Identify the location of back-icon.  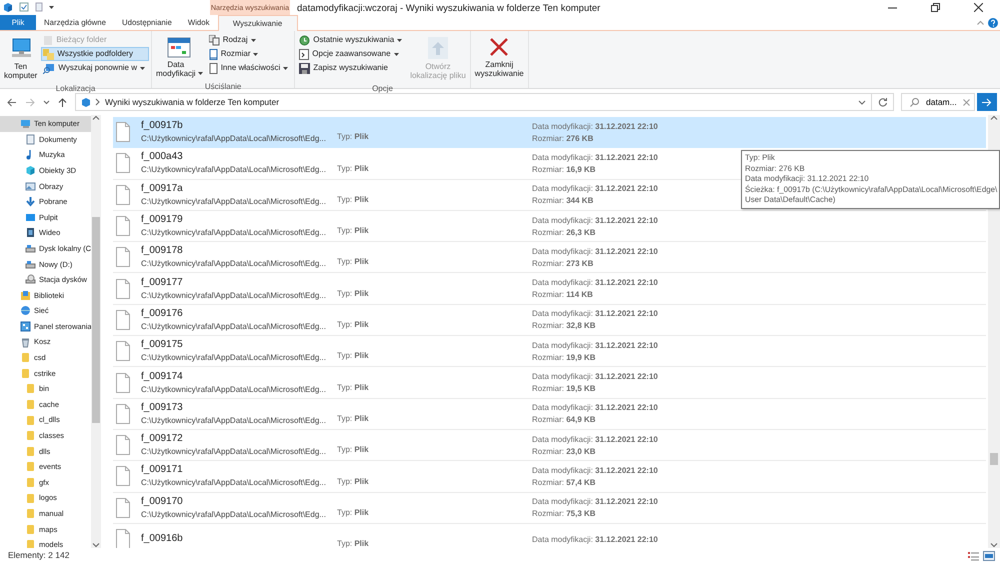
(12, 102).